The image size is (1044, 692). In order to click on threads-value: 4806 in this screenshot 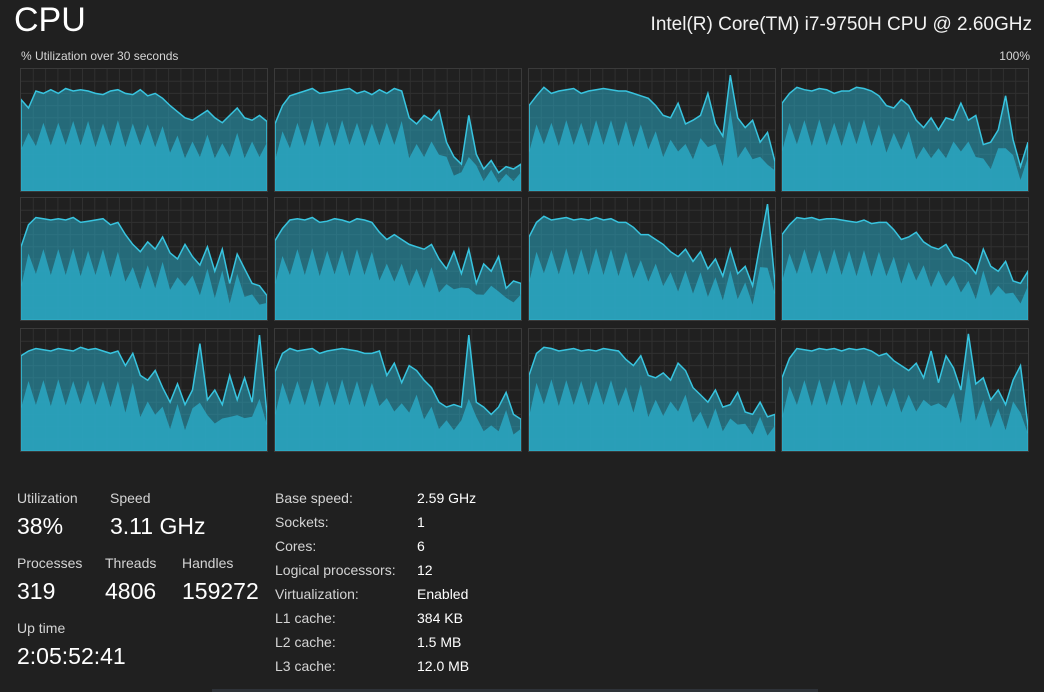, I will do `click(131, 591)`.